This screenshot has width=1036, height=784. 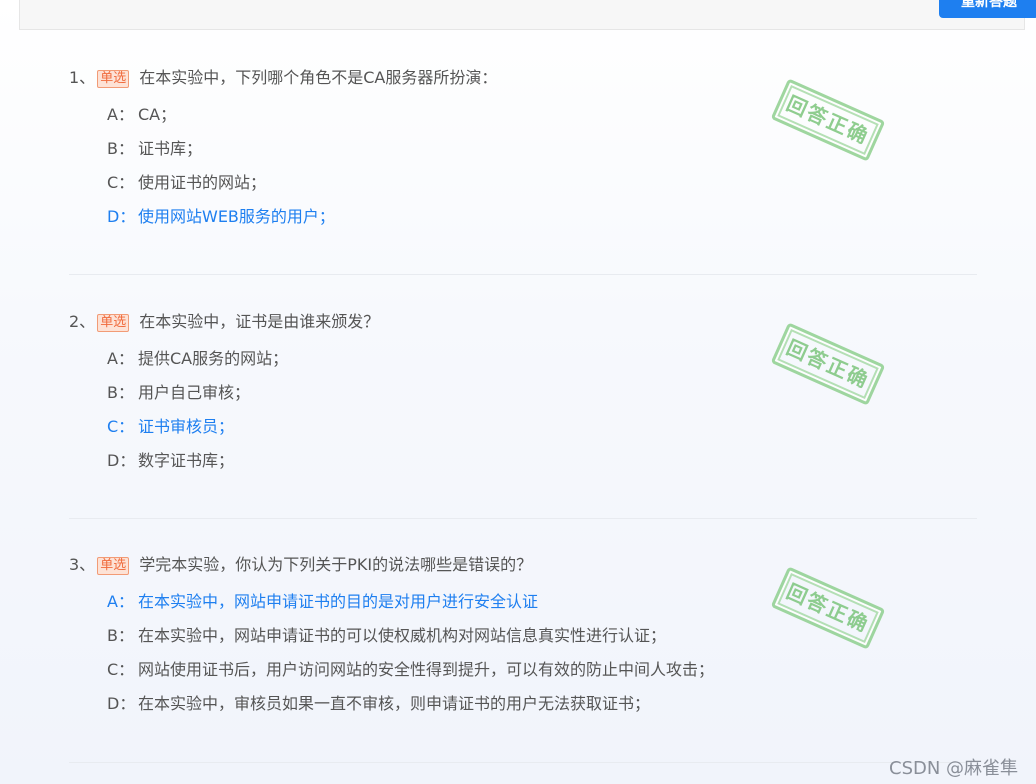 What do you see at coordinates (426, 669) in the screenshot?
I see `option-text: 网站使用证书后，用户访问网站的安全性得到提升，可以有效的防止中间人攻击；` at bounding box center [426, 669].